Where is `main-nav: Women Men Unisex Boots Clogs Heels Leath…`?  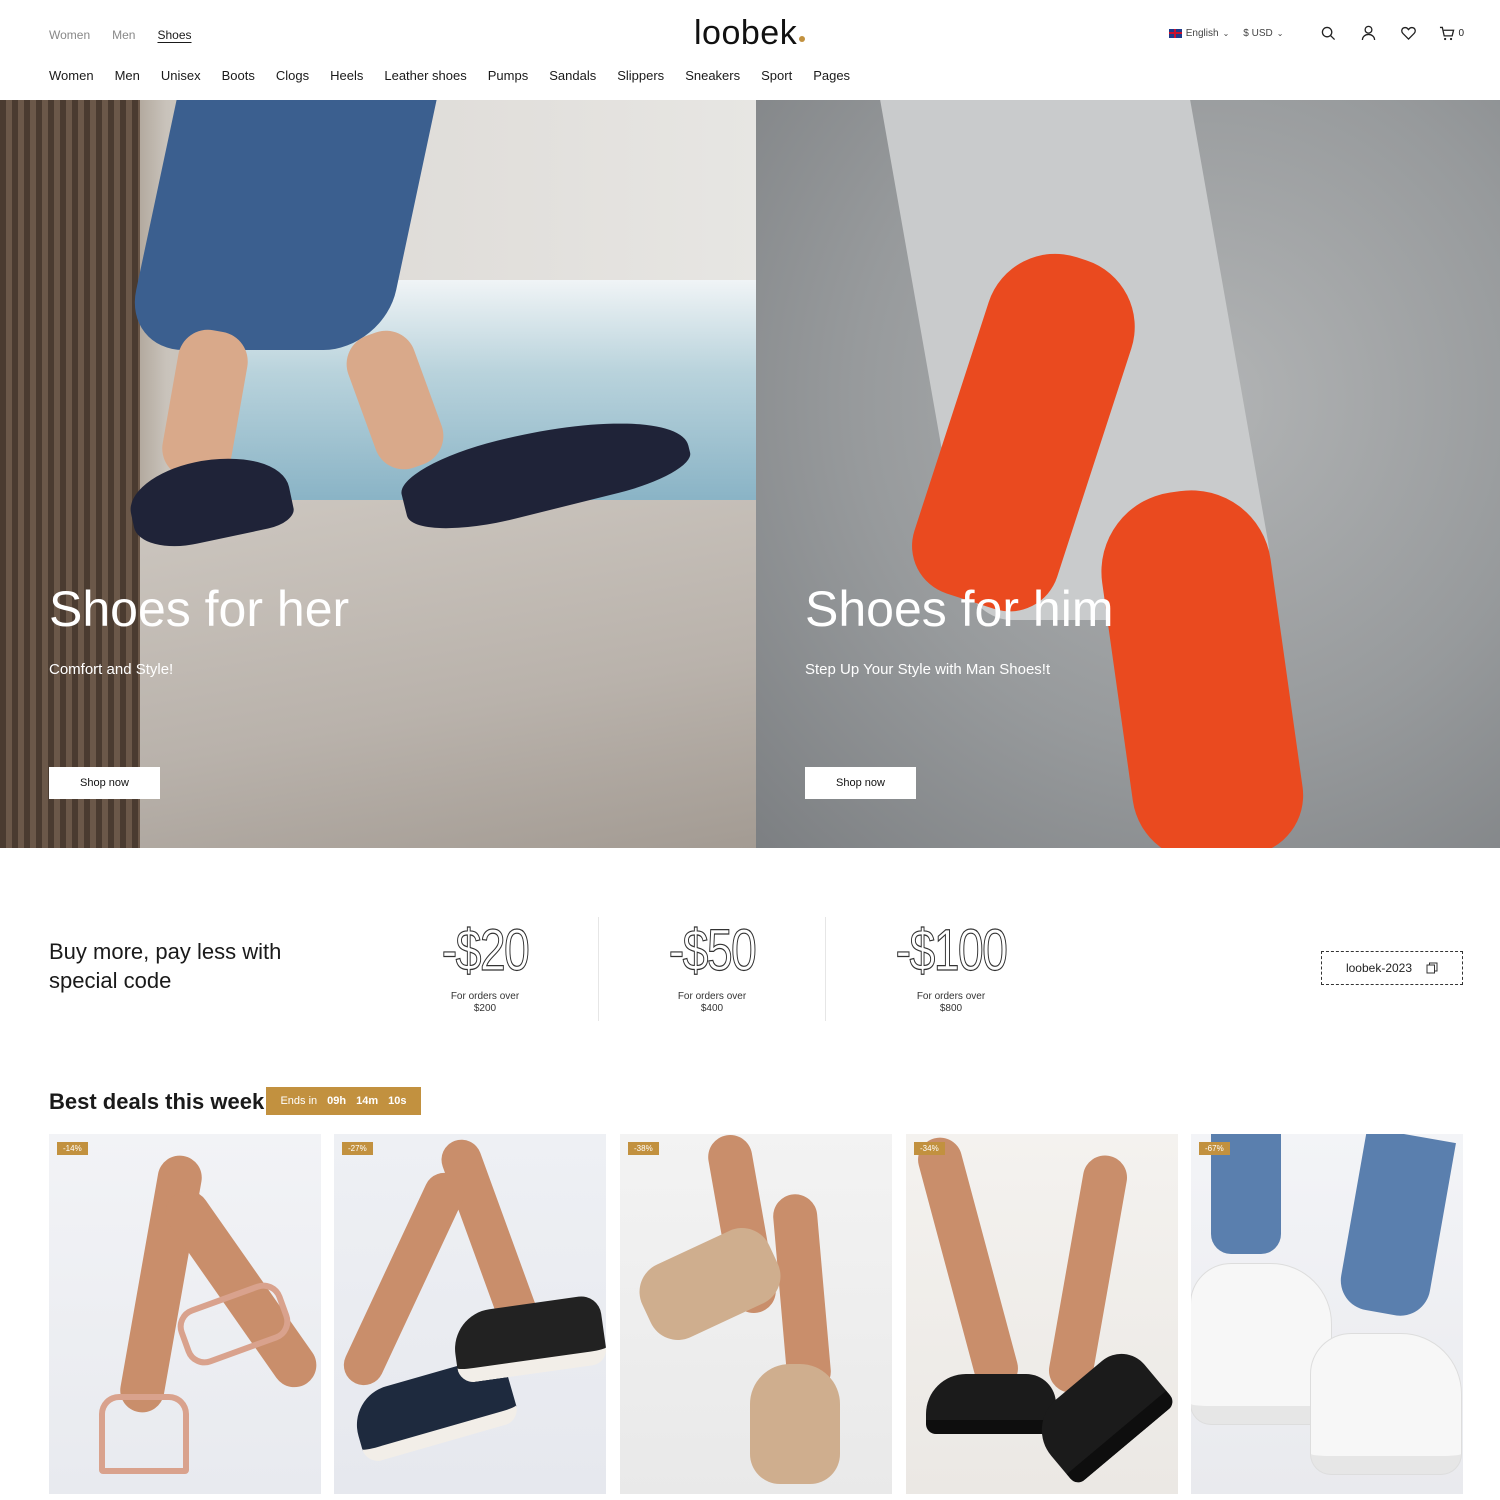
main-nav: Women Men Unisex Boots Clogs Heels Leath… is located at coordinates (460, 75).